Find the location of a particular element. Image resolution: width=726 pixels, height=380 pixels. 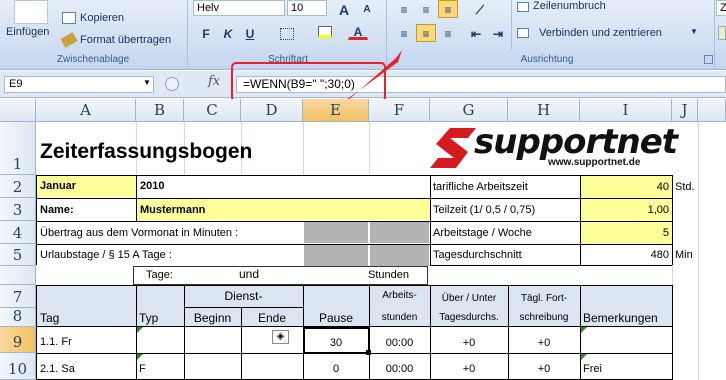

paste-button: Einfügen is located at coordinates (27, 32).